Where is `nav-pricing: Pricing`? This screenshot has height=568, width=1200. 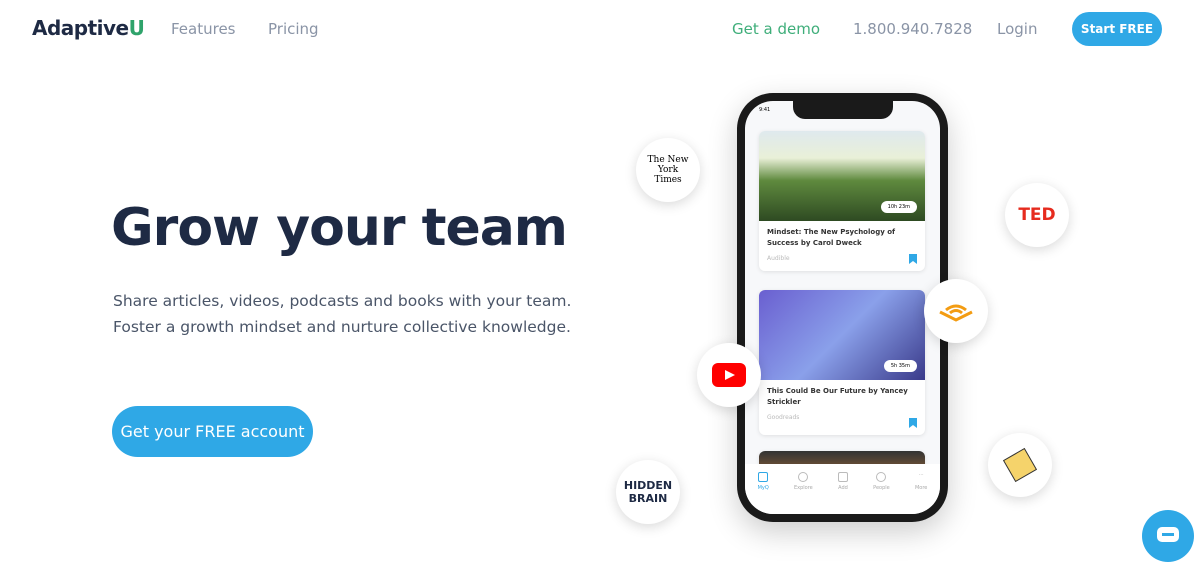 nav-pricing: Pricing is located at coordinates (293, 29).